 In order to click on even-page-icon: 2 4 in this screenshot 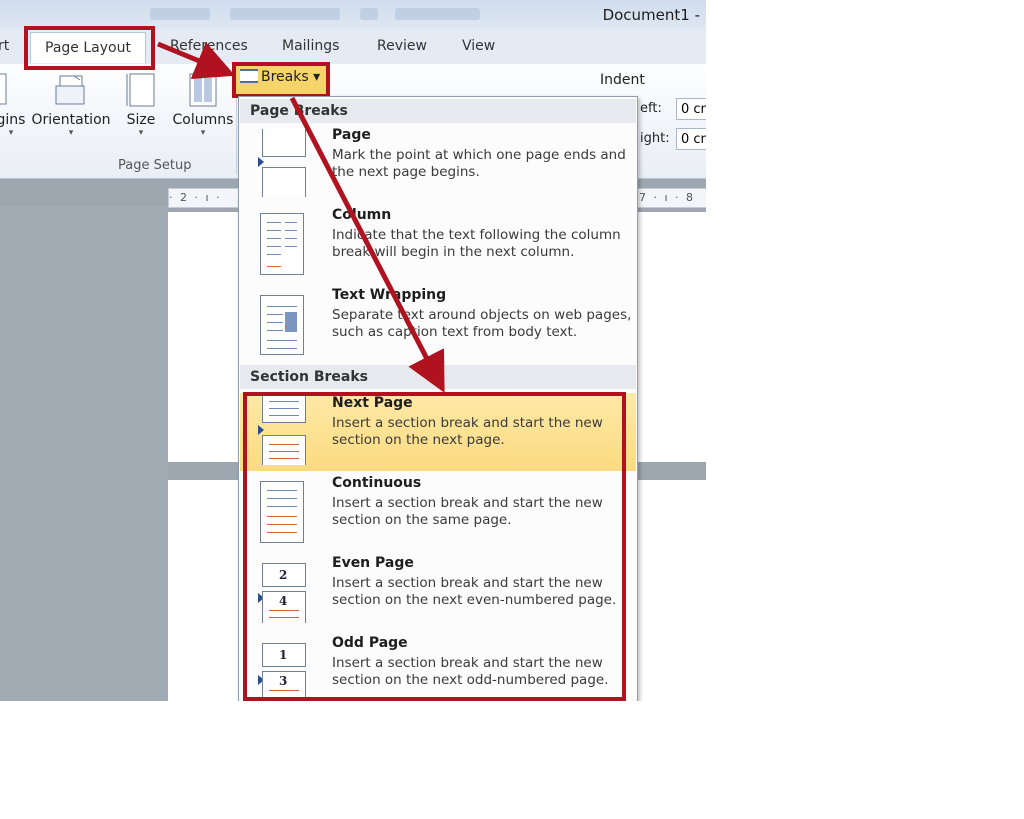, I will do `click(282, 591)`.